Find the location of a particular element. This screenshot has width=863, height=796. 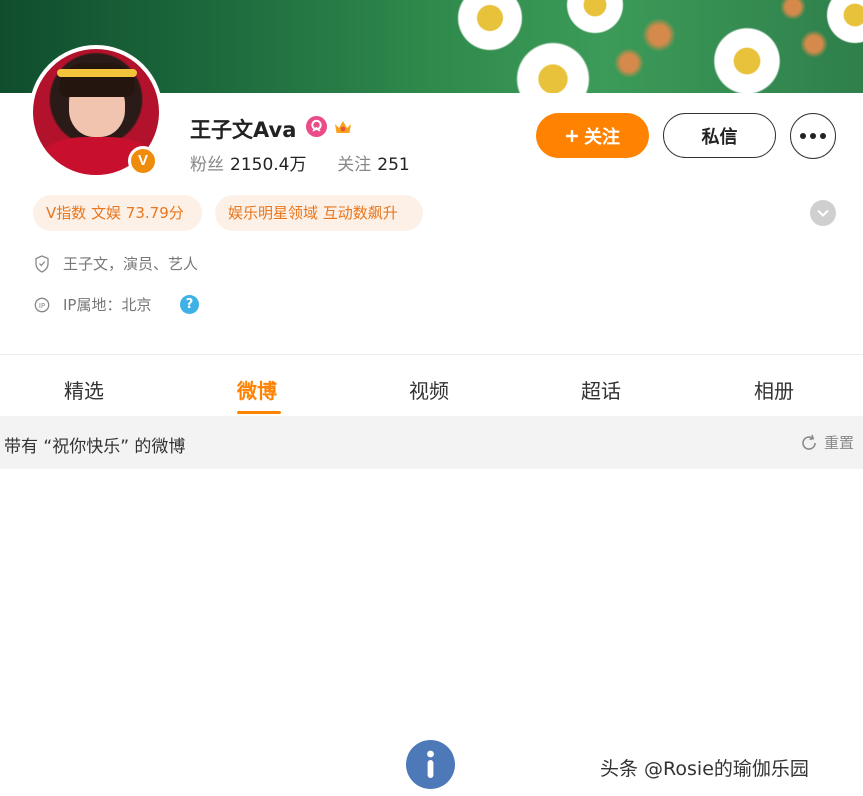

domain-tag: 娱乐明星领域 互动数飙升 is located at coordinates (319, 213).